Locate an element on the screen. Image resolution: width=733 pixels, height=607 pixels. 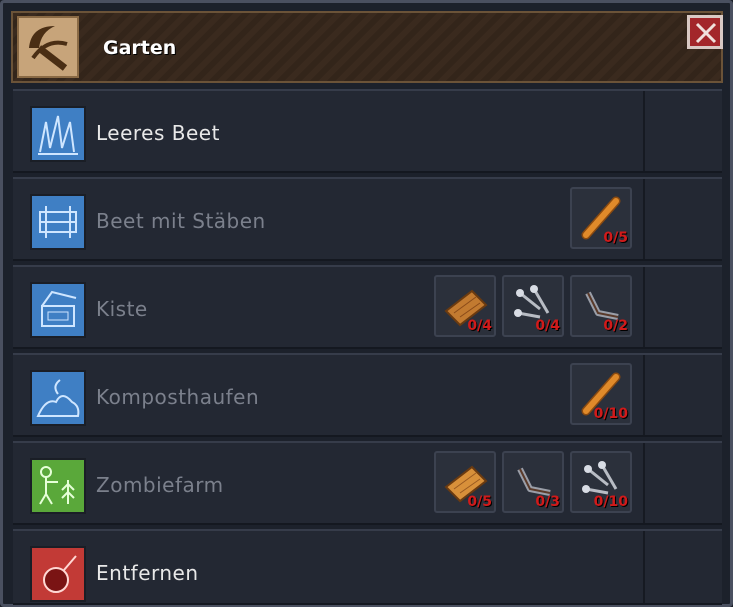
close-button is located at coordinates (705, 32).